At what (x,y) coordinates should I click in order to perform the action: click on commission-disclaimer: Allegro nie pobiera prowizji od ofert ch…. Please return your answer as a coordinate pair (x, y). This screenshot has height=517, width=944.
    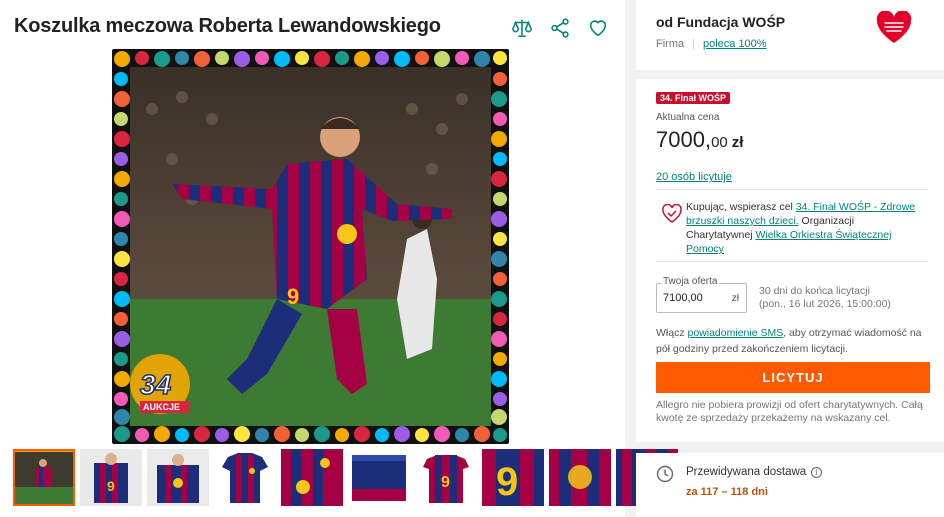
    Looking at the image, I should click on (789, 411).